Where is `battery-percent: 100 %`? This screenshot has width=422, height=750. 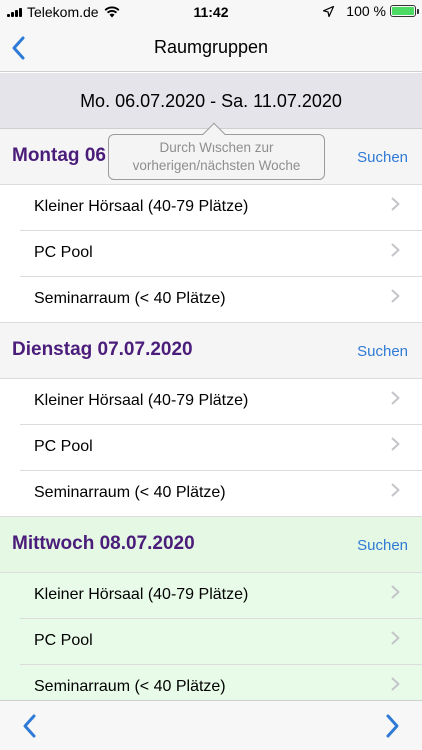 battery-percent: 100 % is located at coordinates (366, 11).